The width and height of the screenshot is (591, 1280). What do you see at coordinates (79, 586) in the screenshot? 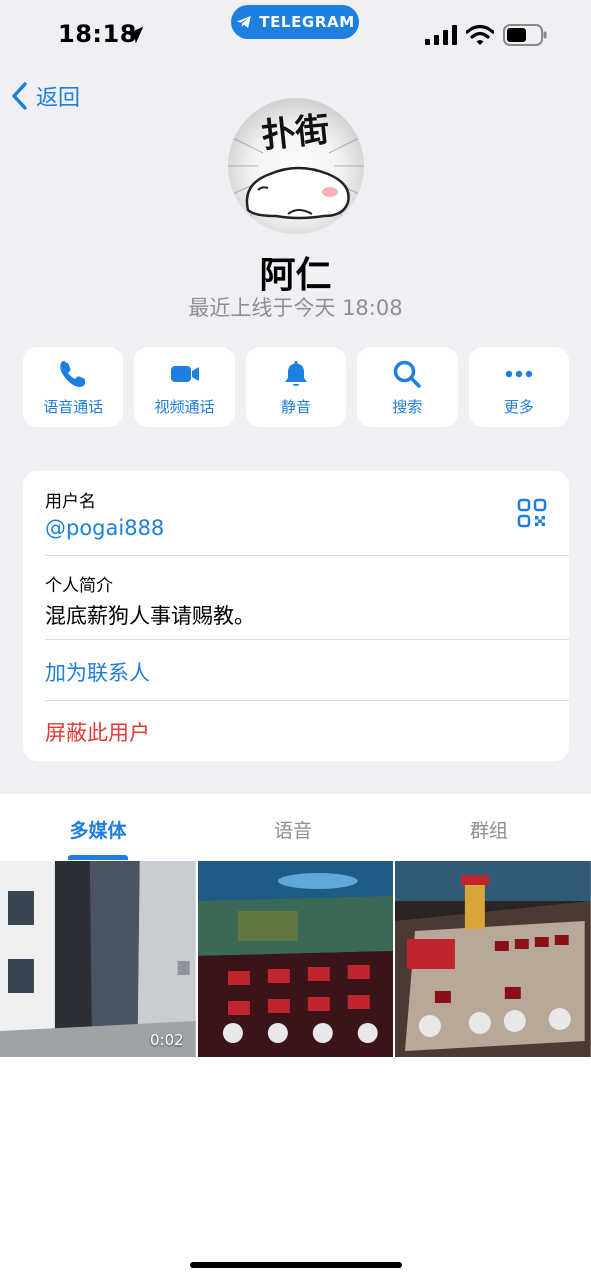
I see `bio-label: 个人简介` at bounding box center [79, 586].